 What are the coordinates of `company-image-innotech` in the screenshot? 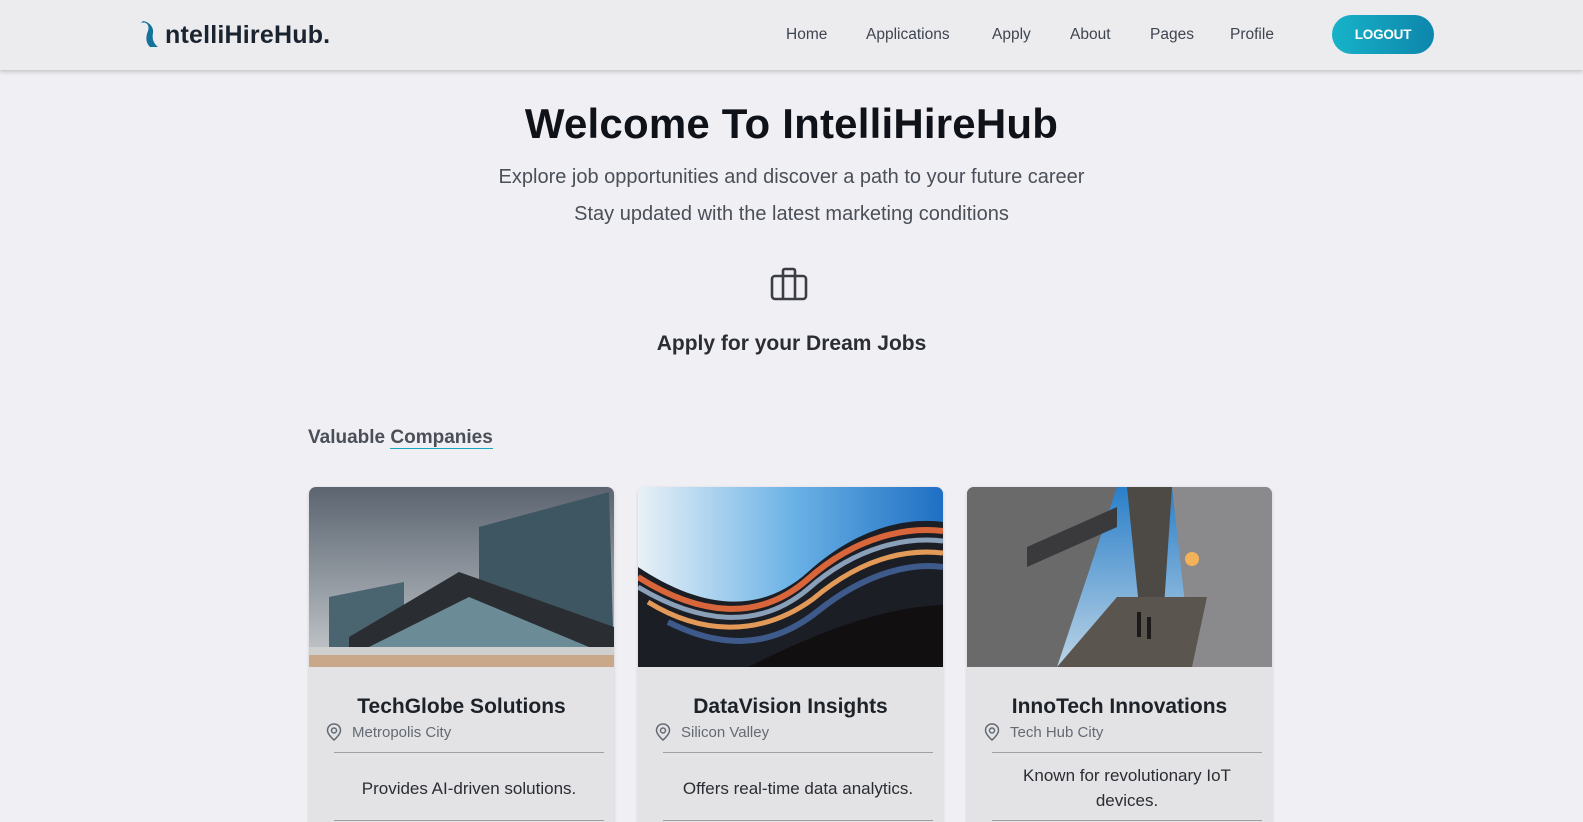 It's located at (1119, 577).